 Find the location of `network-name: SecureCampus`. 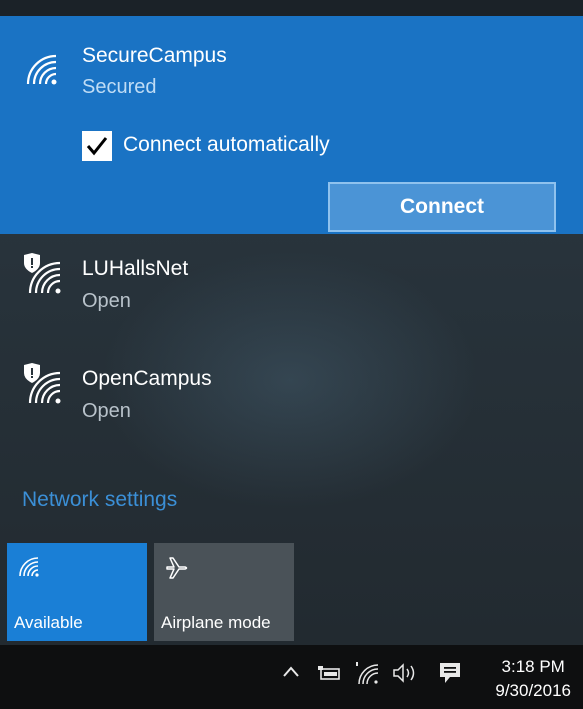

network-name: SecureCampus is located at coordinates (154, 55).